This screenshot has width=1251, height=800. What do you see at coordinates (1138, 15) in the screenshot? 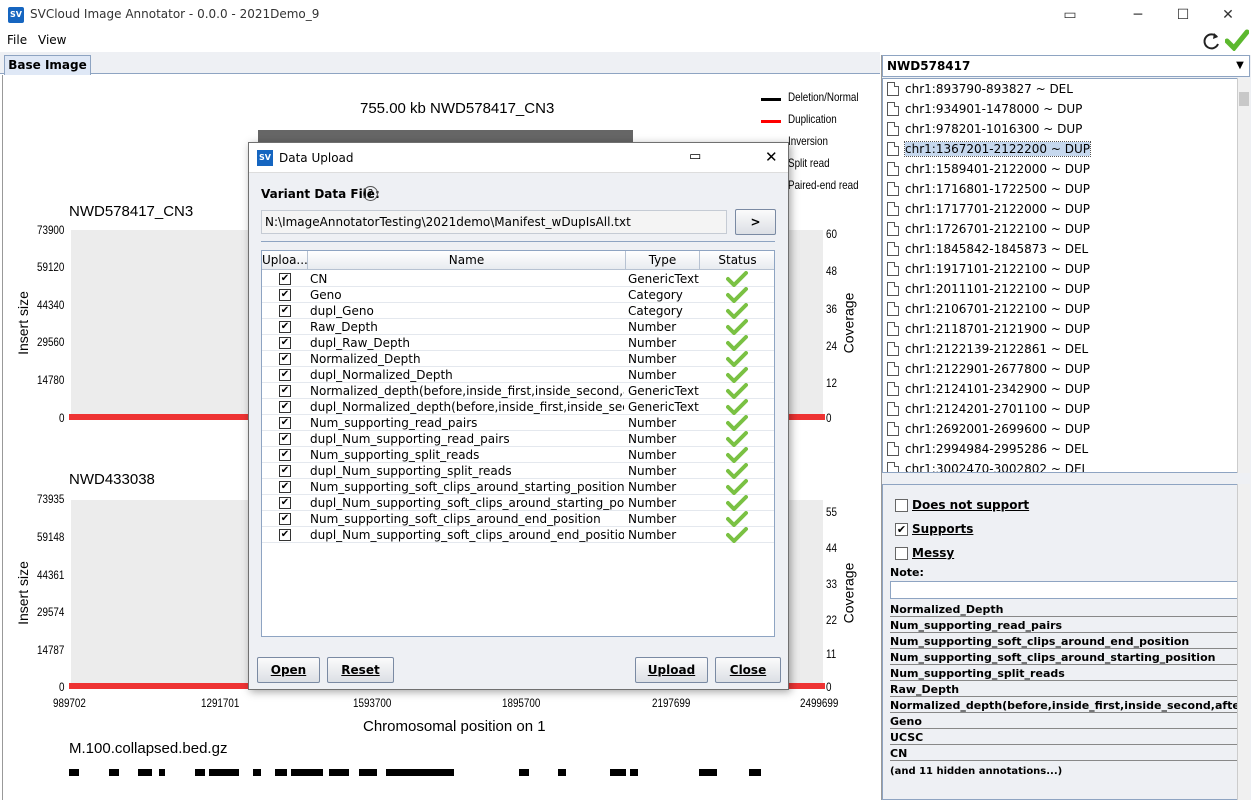
I see `minimize-button: ─` at bounding box center [1138, 15].